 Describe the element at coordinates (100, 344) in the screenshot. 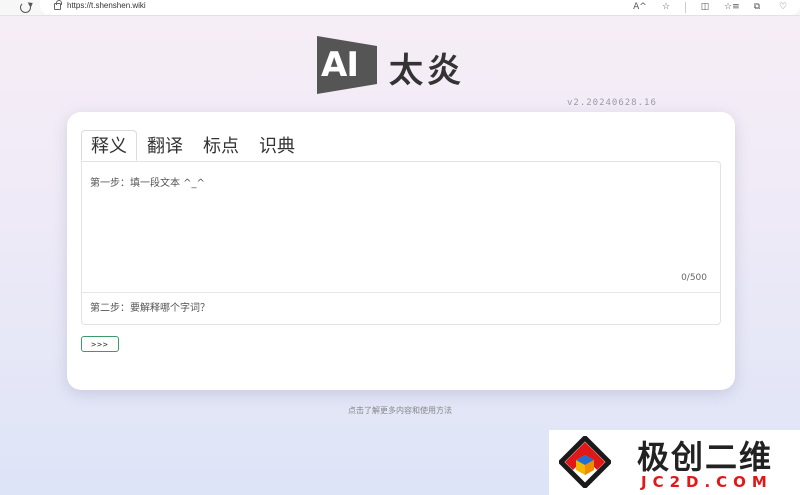

I see `submit-button: >>>` at that location.